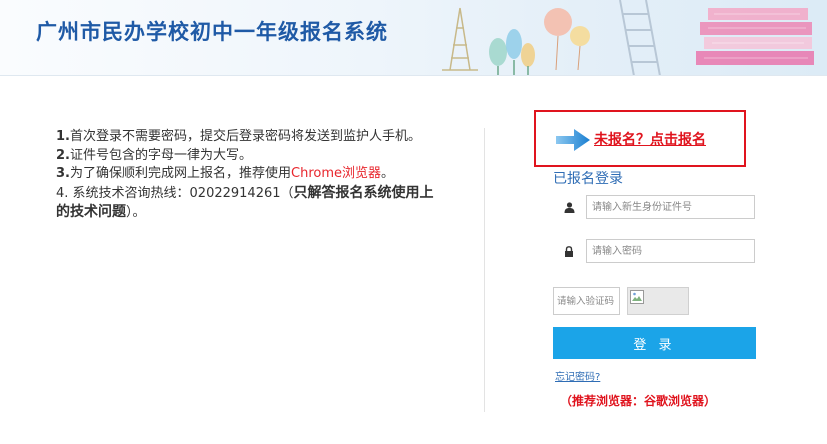 Image resolution: width=827 pixels, height=444 pixels. I want to click on arrow-right-icon, so click(573, 140).